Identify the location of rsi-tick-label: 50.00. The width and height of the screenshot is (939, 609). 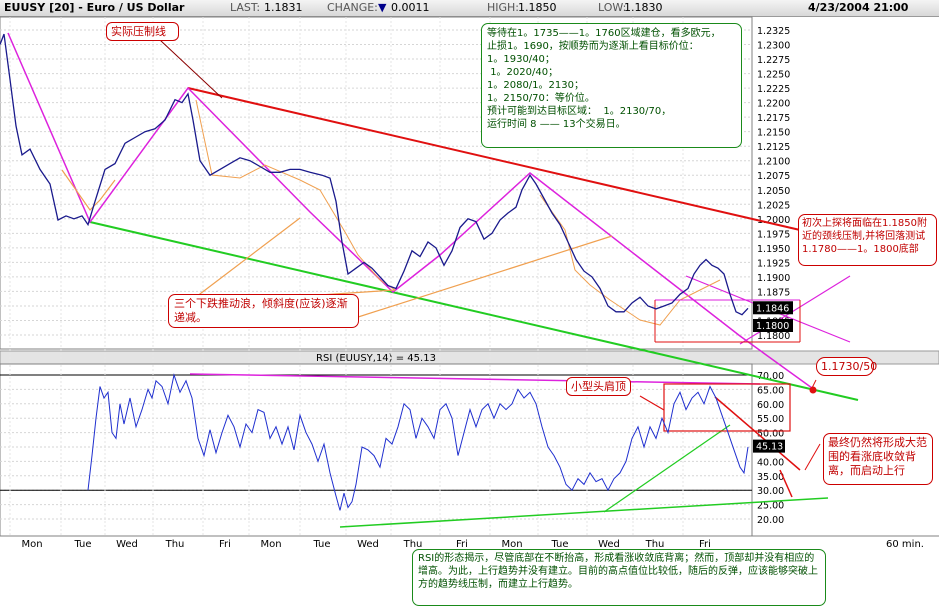
(770, 434).